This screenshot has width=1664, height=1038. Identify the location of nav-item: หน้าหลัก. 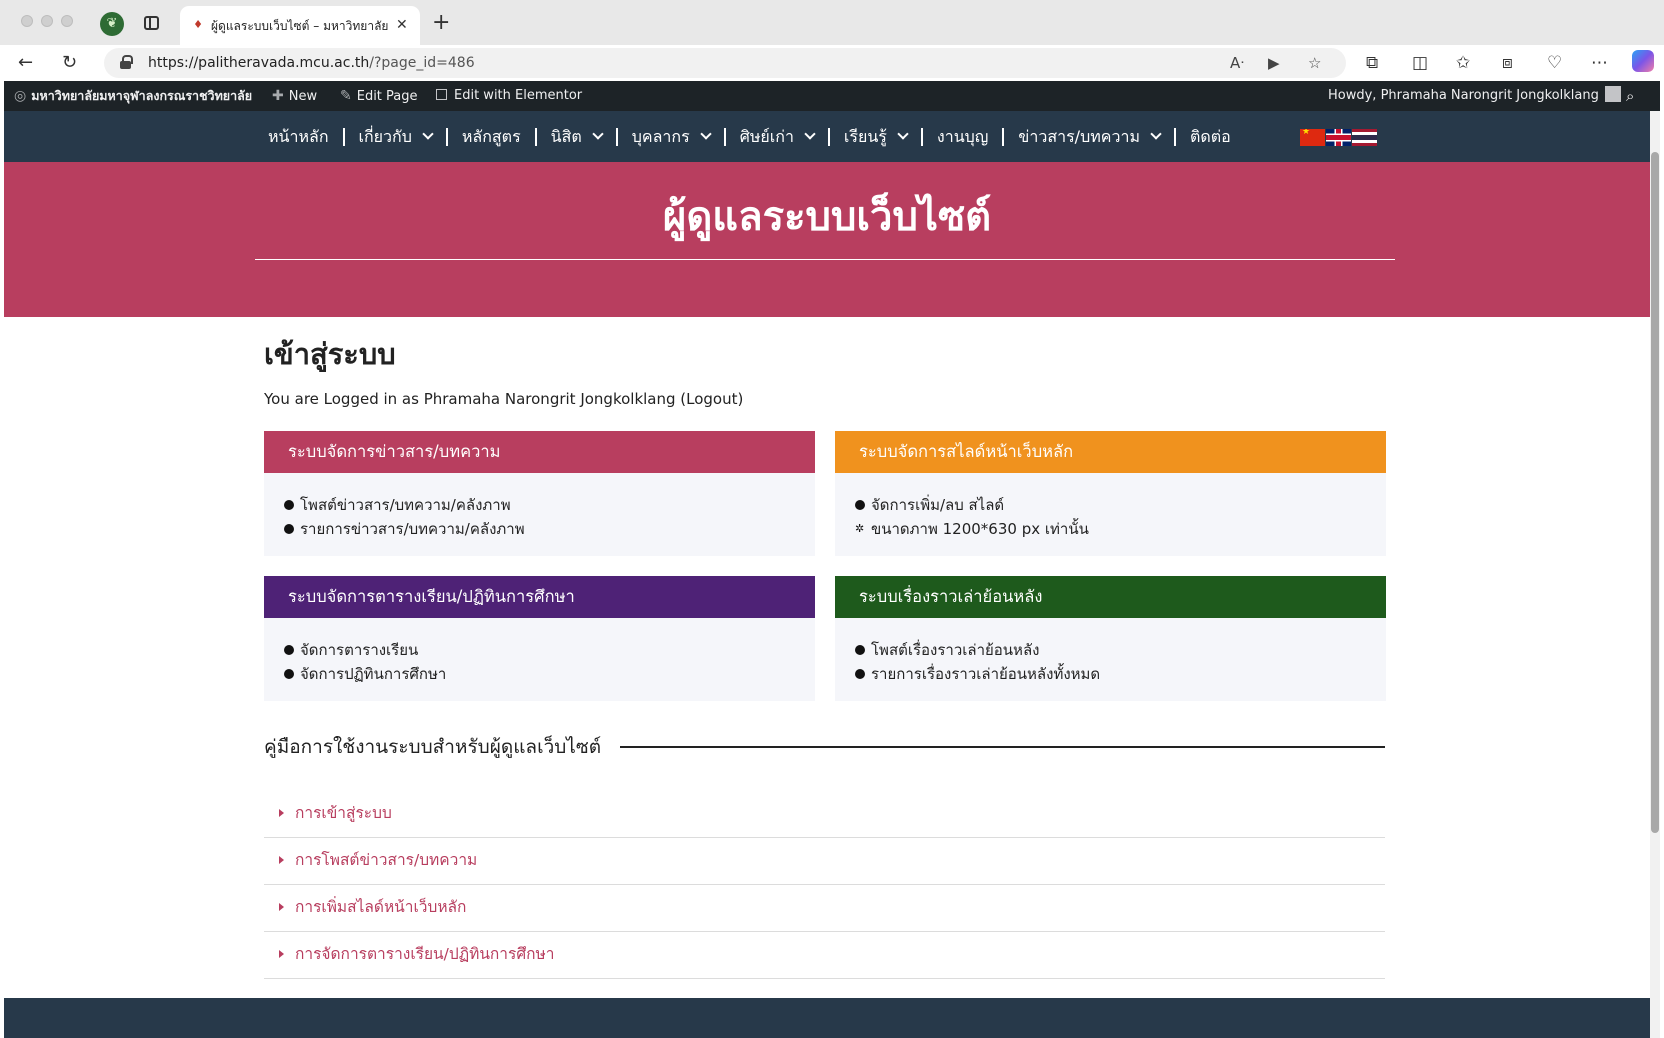
(298, 136).